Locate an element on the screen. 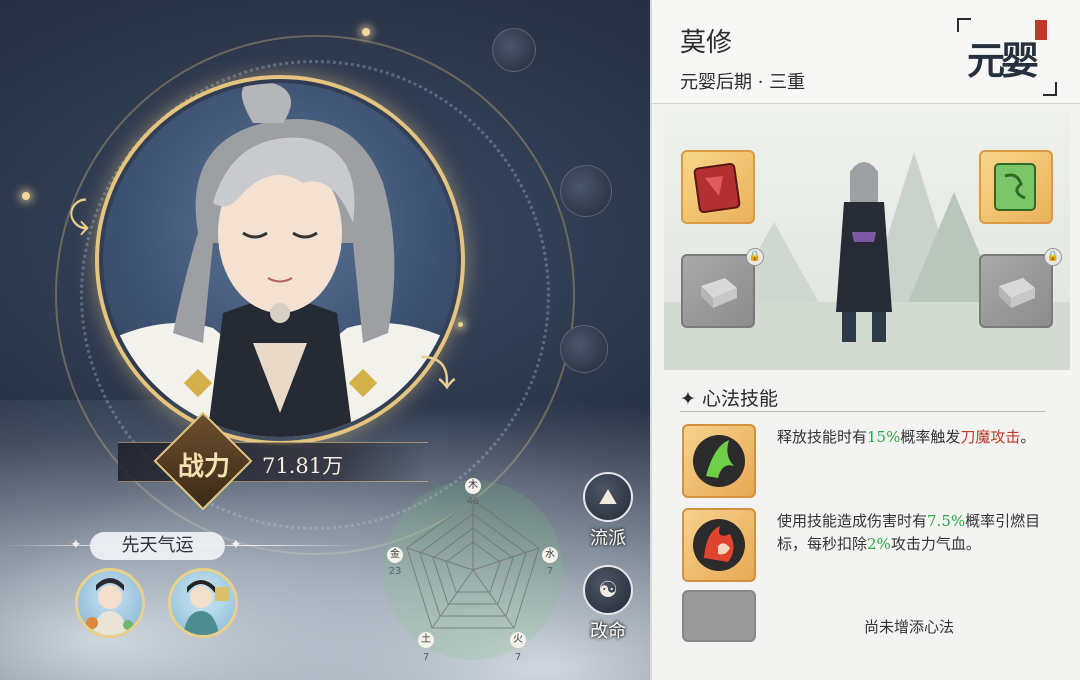 This screenshot has height=680, width=1080. swirl-ornament-icon: ⤵ is located at coordinates (438, 374).